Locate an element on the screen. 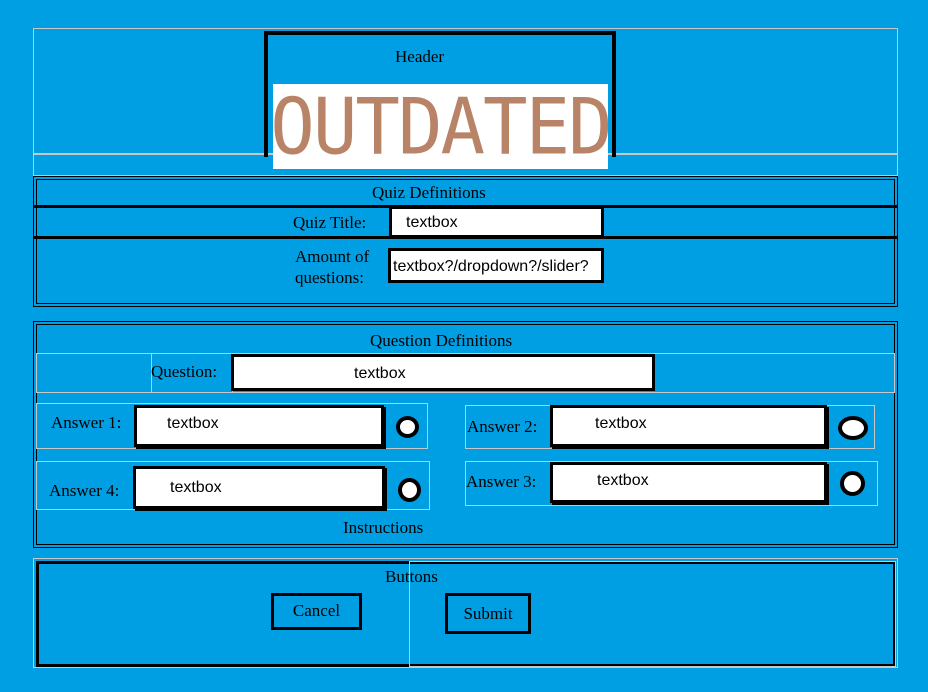 The width and height of the screenshot is (928, 692). answer-3-correct-radio is located at coordinates (852, 483).